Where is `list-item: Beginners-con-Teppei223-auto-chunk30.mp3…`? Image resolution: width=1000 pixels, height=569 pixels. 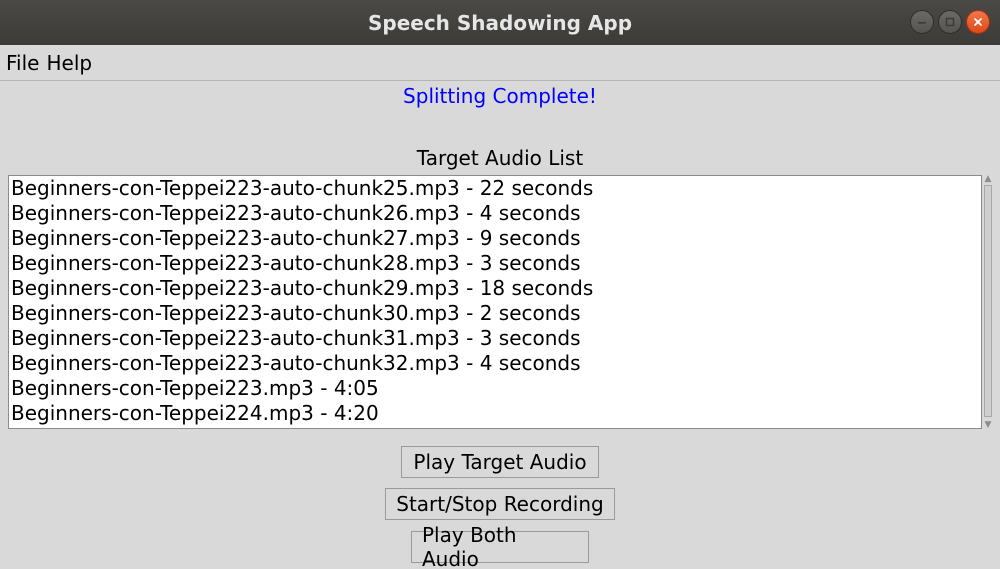
list-item: Beginners-con-Teppei223-auto-chunk30.mp3… is located at coordinates (495, 313).